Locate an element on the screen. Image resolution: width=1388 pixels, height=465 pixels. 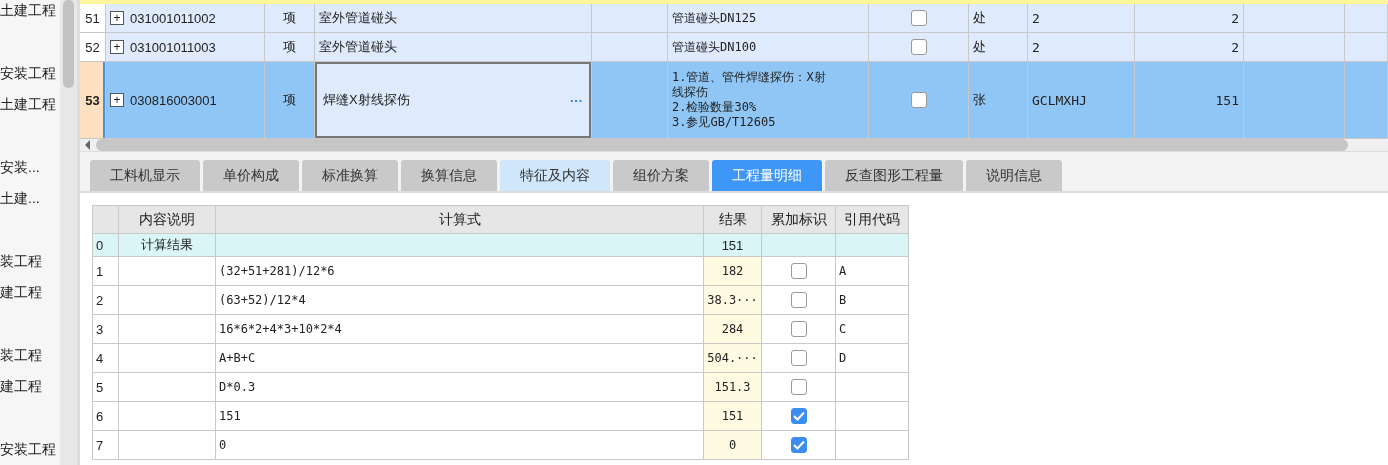
bill-row: 51 + 031001011002 项 室外管道碰头 管道碰头DN125 处 2 2 is located at coordinates (734, 18).